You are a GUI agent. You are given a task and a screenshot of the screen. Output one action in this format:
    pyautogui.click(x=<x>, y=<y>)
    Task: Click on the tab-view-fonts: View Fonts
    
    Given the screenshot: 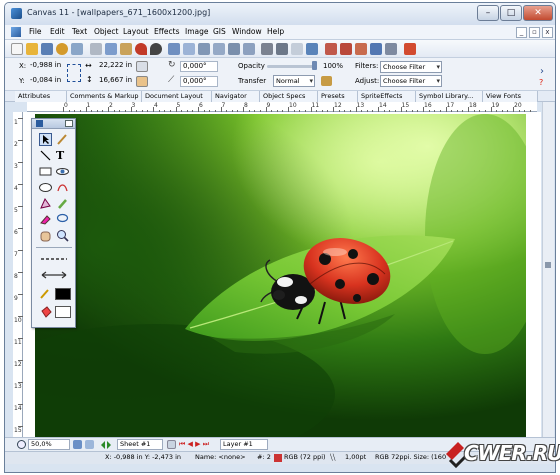 What is the action you would take?
    pyautogui.click(x=510, y=96)
    